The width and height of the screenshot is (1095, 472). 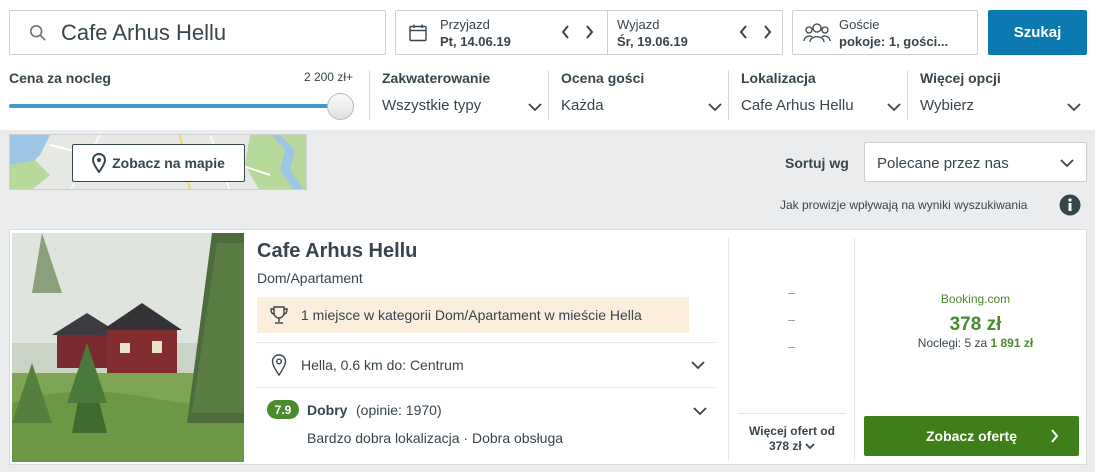 What do you see at coordinates (859, 24) in the screenshot?
I see `guests-label: Goście` at bounding box center [859, 24].